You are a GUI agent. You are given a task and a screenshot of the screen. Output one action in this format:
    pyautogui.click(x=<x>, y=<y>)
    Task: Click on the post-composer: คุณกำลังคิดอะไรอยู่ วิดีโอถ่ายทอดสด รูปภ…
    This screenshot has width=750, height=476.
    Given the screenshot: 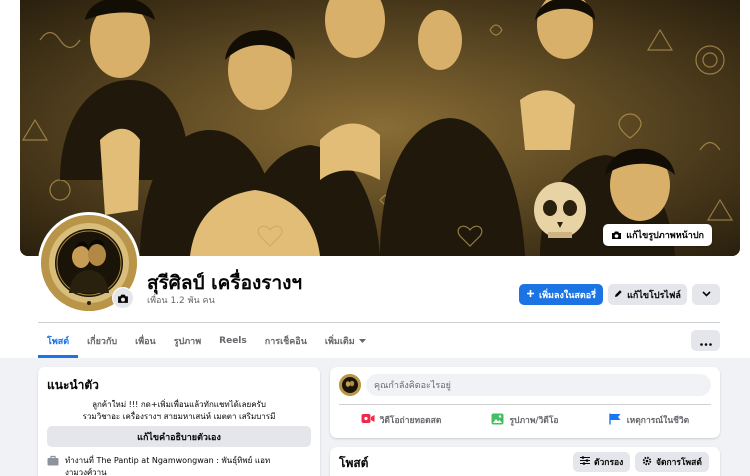 What is the action you would take?
    pyautogui.click(x=525, y=402)
    